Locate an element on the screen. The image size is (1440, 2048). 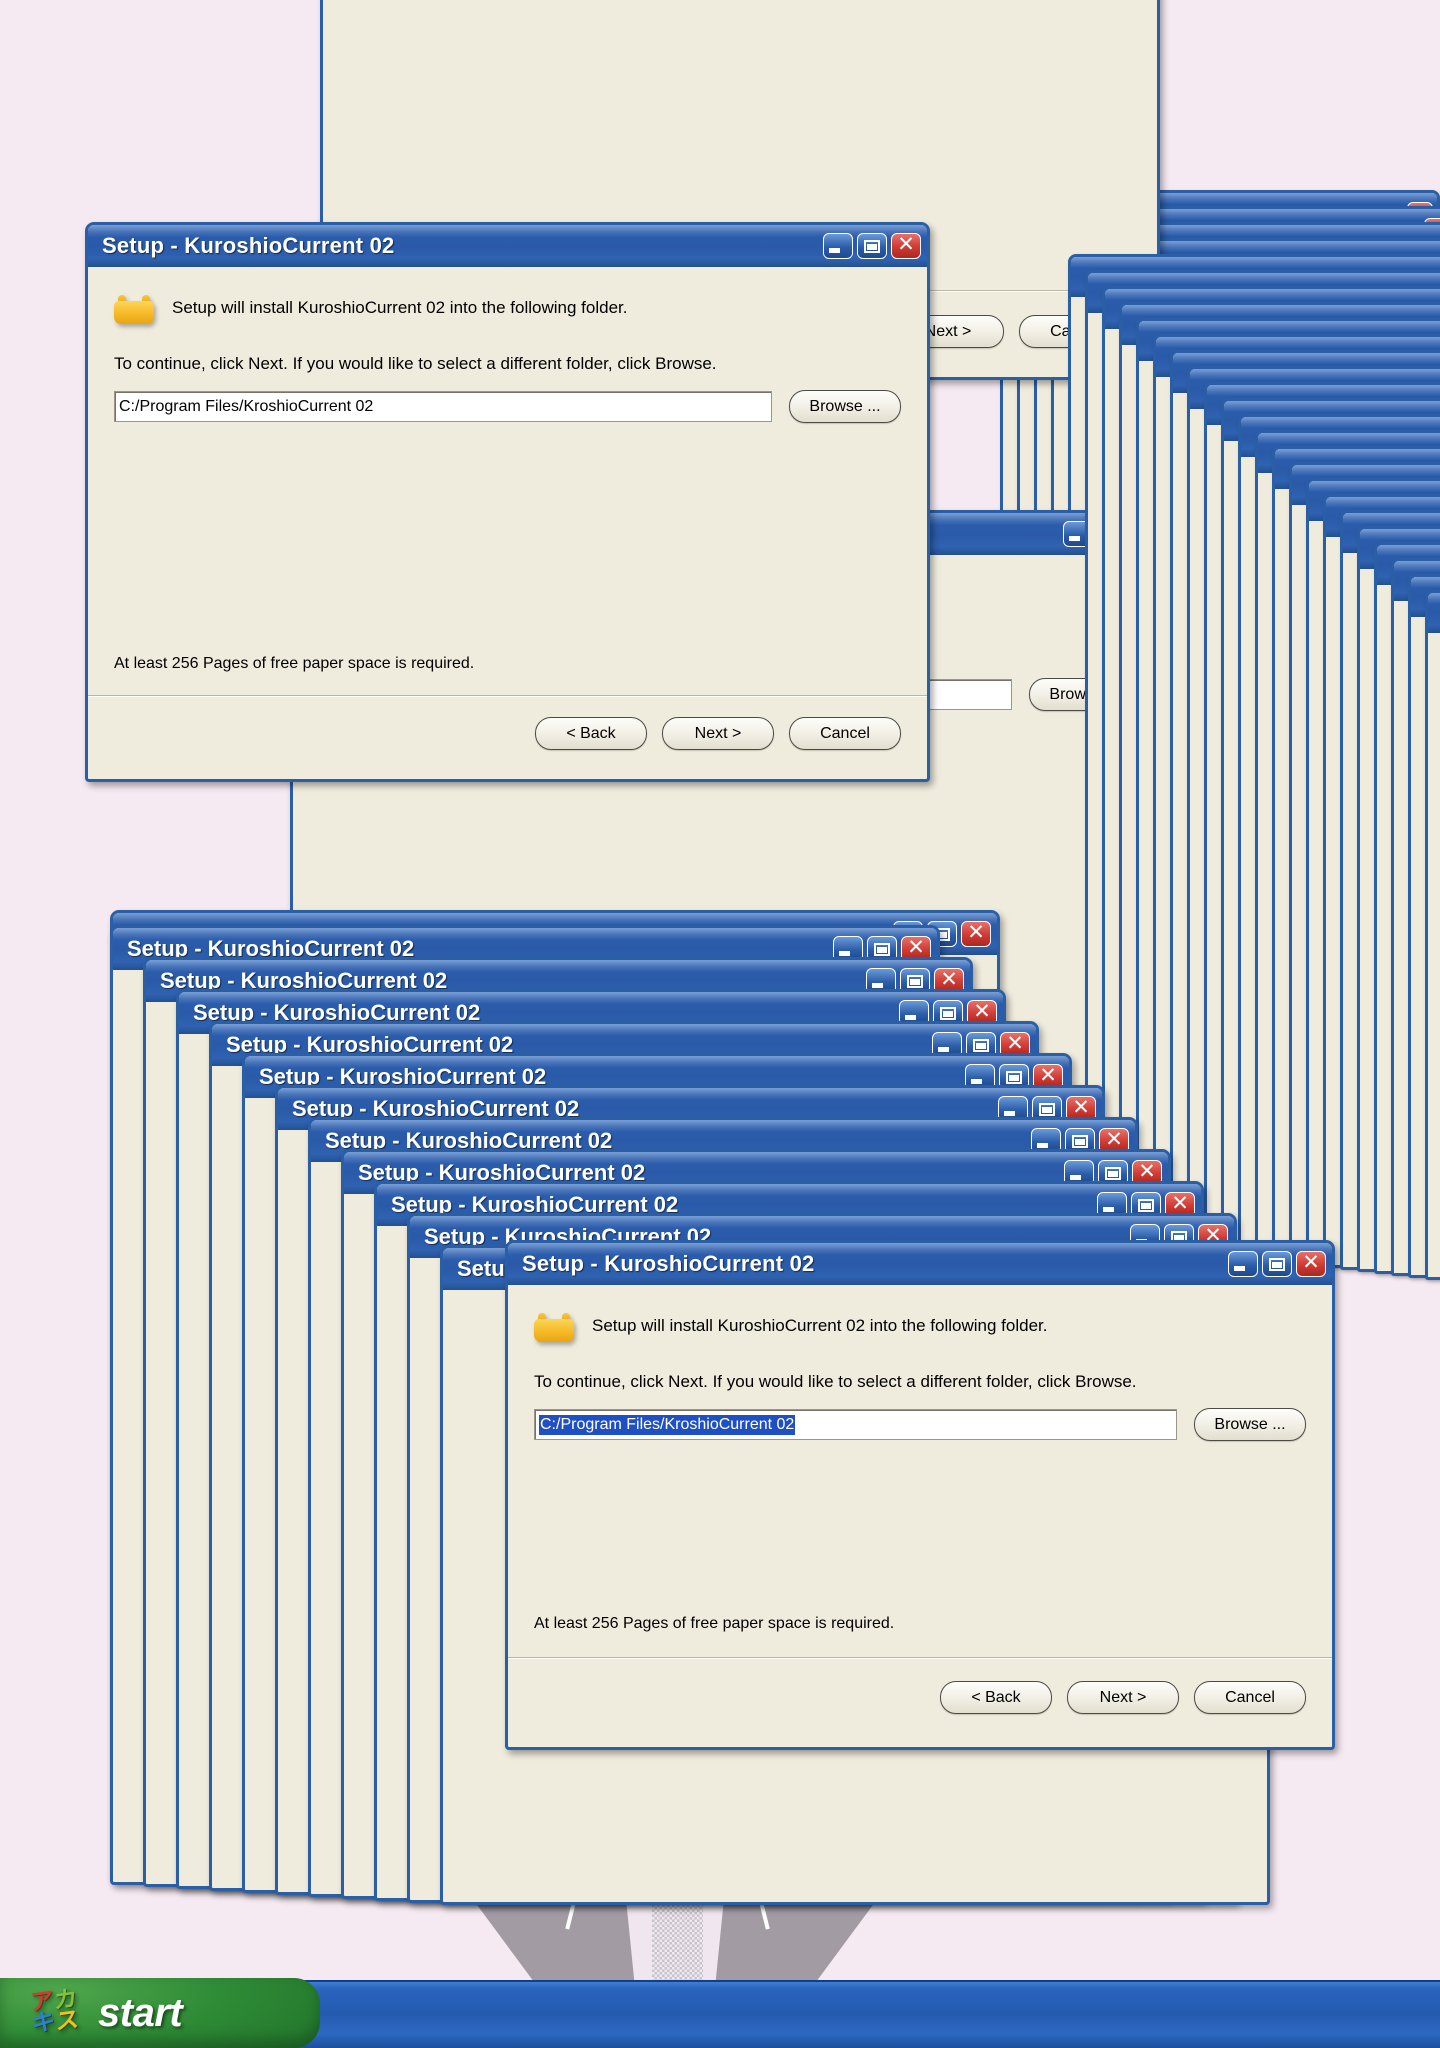
title-bar: ✕ is located at coordinates (1434, 613).